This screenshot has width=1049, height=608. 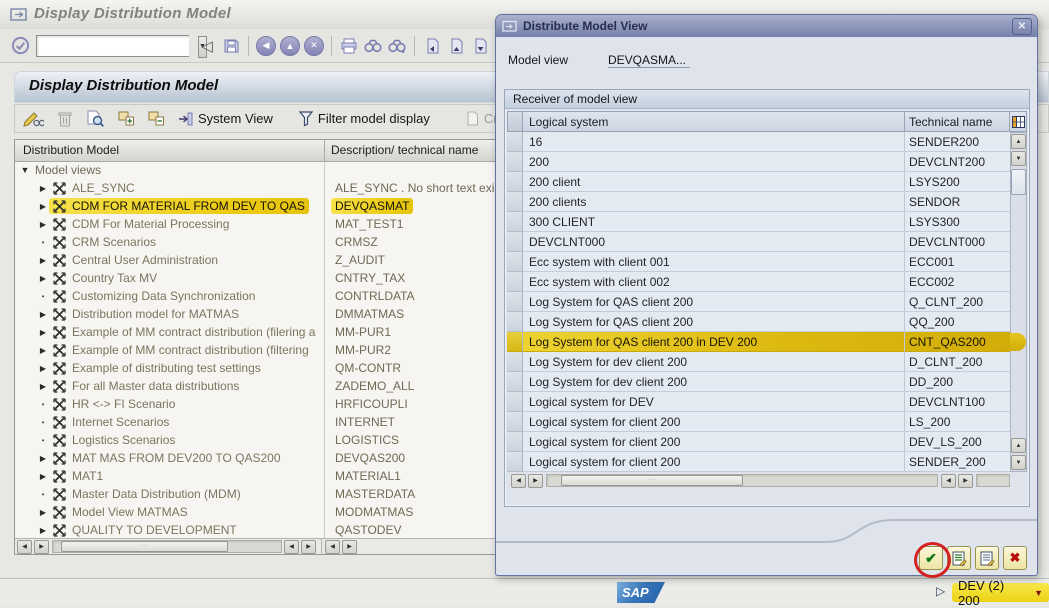 I want to click on tree-row: • Internet Scenarios INTERNET, so click(x=255, y=422).